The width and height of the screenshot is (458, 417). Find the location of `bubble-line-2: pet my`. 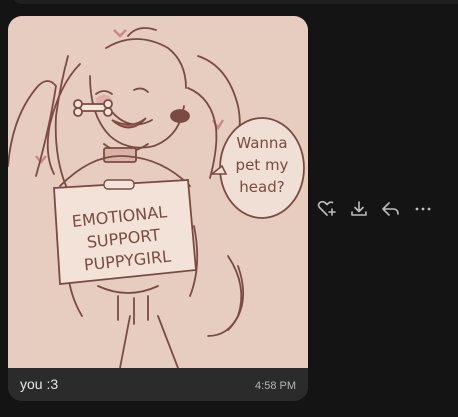

bubble-line-2: pet my is located at coordinates (262, 165).